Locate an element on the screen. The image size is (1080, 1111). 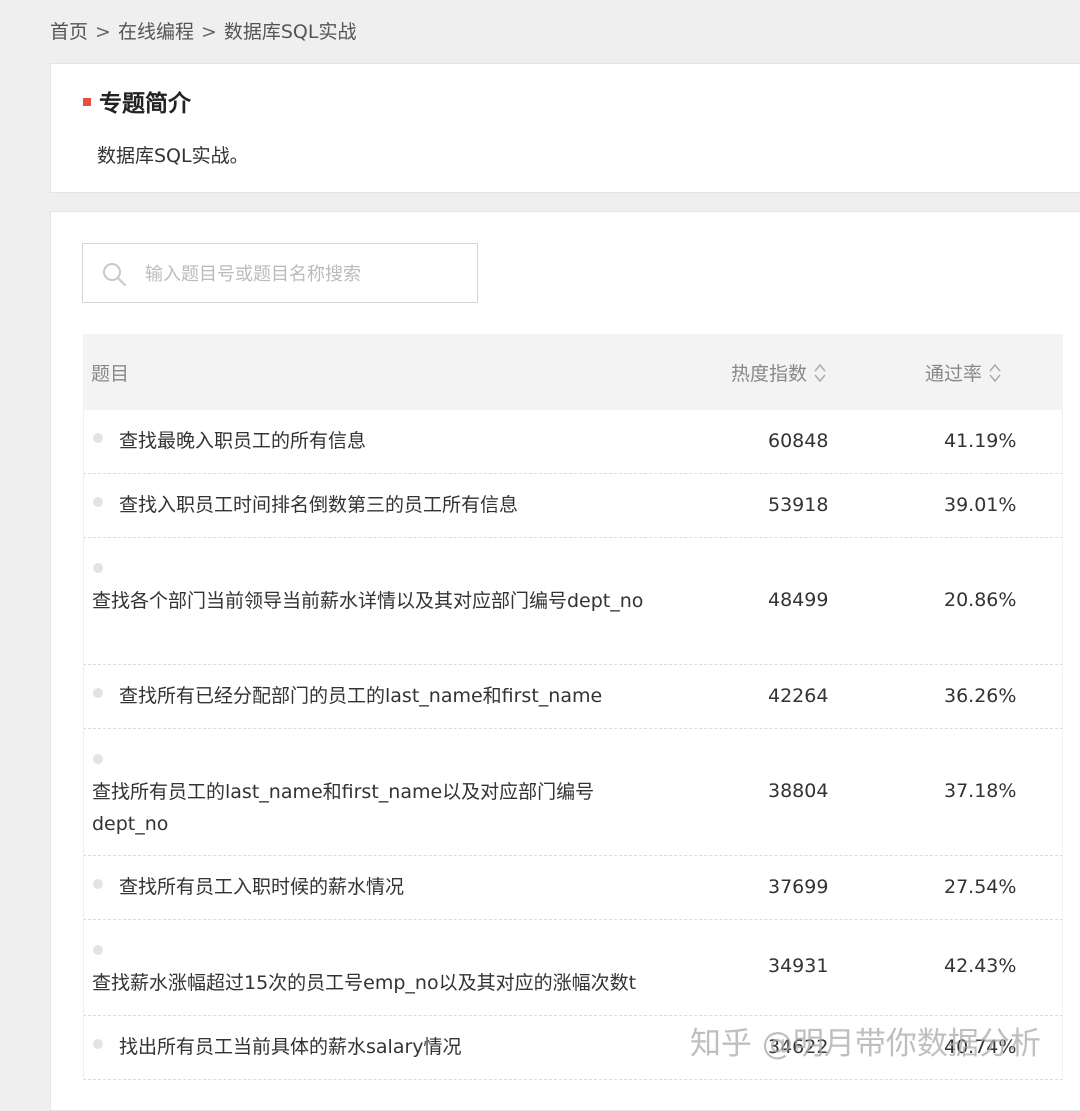
heat-value: 42264 is located at coordinates (798, 696).